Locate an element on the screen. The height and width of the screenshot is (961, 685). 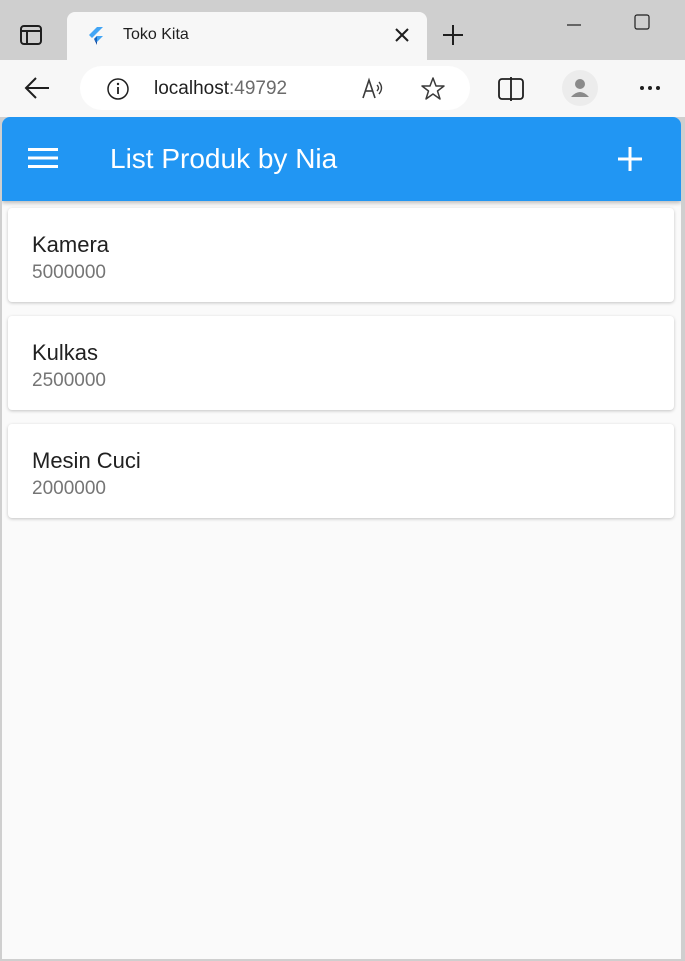
new-tab-button is located at coordinates (453, 35).